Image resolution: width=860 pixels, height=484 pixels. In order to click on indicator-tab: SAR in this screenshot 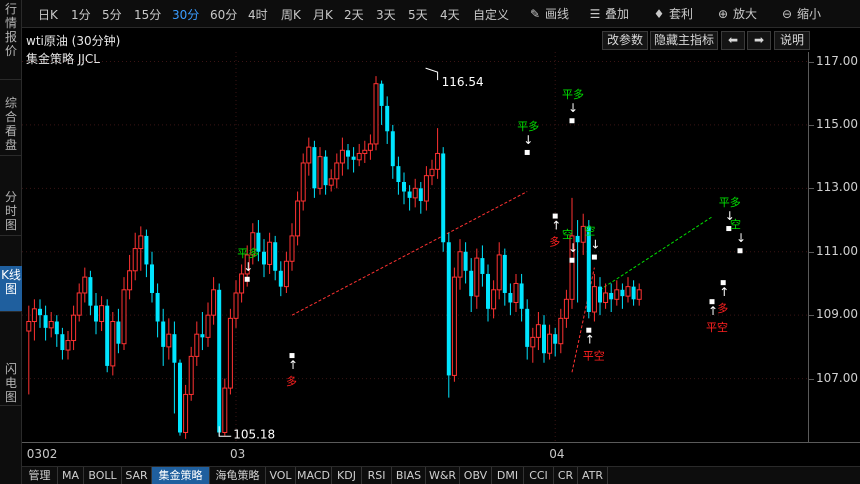, I will do `click(137, 475)`.